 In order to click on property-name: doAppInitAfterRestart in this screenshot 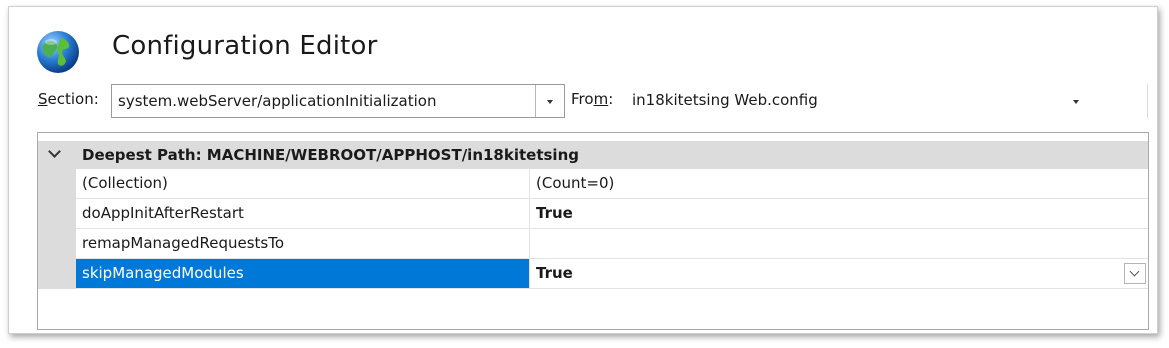, I will do `click(303, 213)`.